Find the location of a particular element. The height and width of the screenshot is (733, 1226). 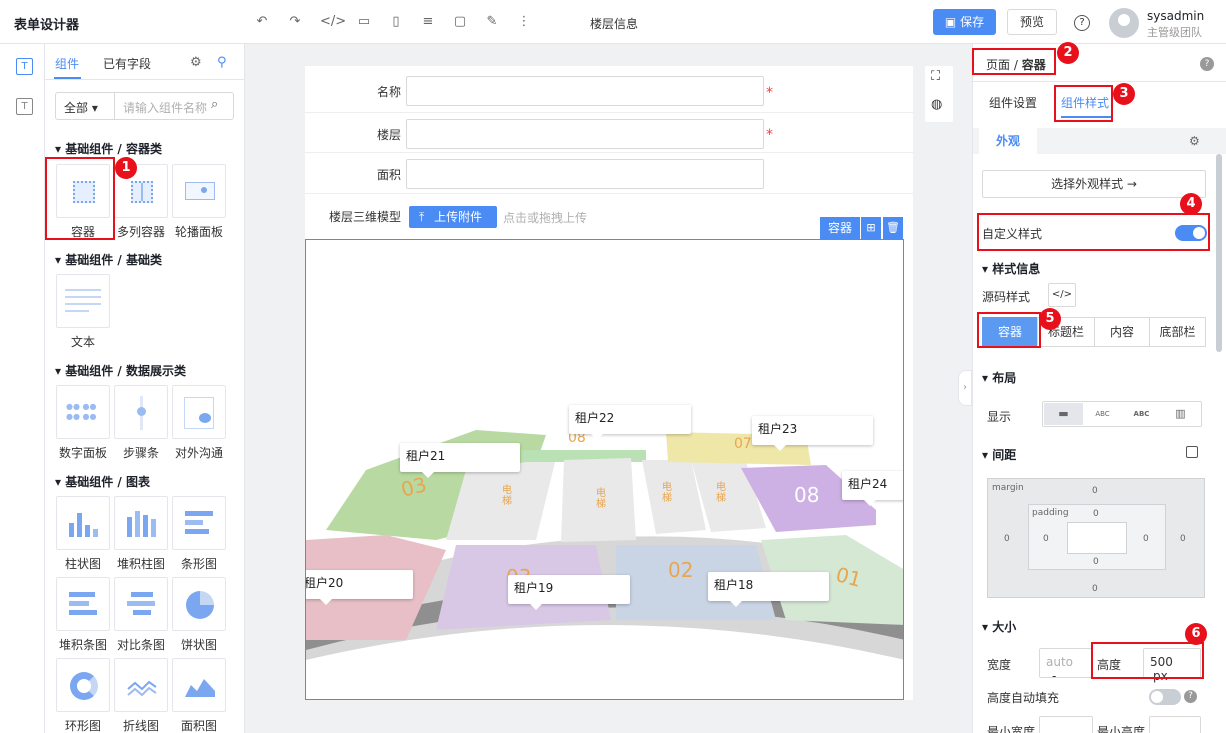

sub-tab-appearance: 外观 is located at coordinates (1008, 141).